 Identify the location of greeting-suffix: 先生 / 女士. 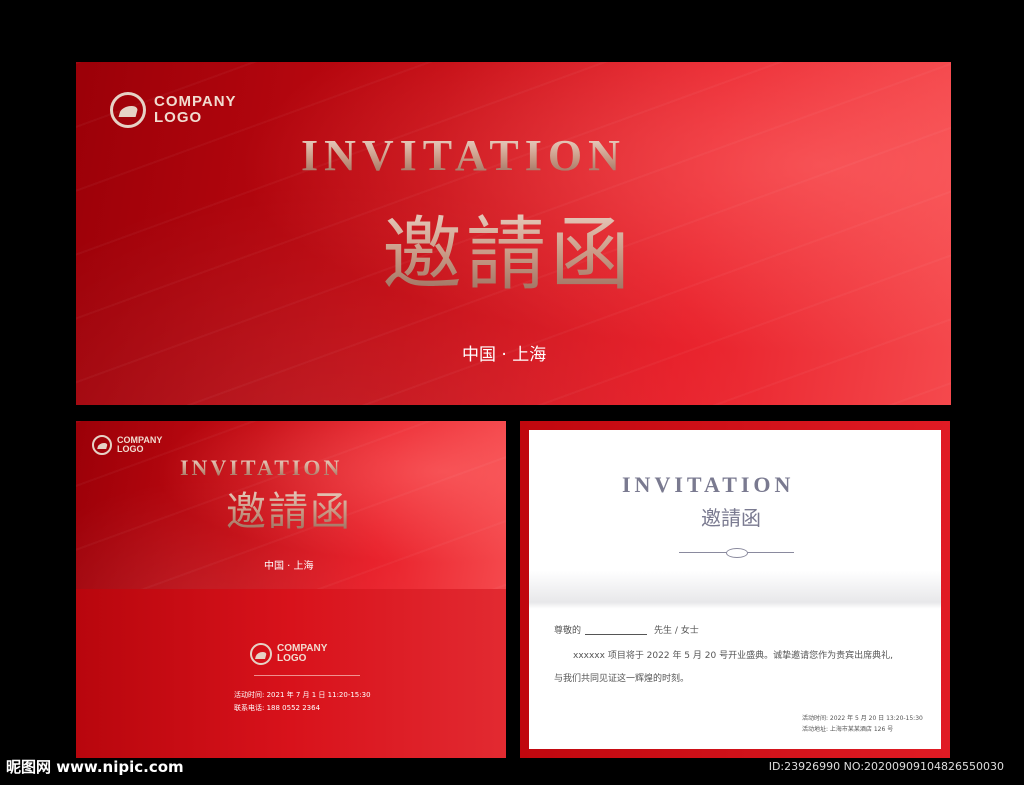
(676, 631).